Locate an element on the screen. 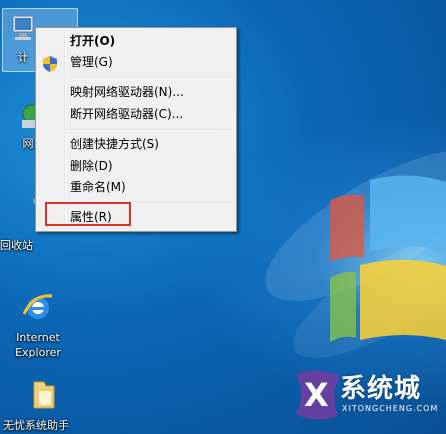 The image size is (446, 434). watermark-subtext: XITONGCHENG.COM is located at coordinates (390, 408).